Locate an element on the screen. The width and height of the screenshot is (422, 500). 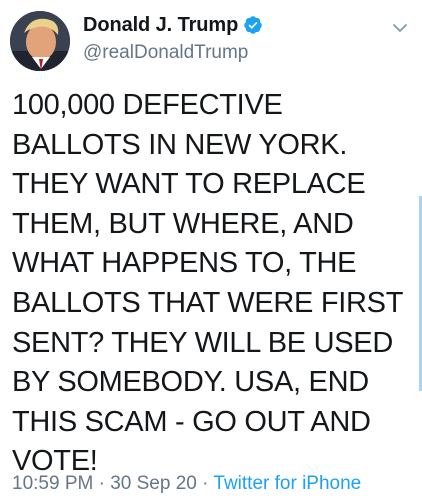
author-handle: @realDonaldTrump is located at coordinates (165, 53).